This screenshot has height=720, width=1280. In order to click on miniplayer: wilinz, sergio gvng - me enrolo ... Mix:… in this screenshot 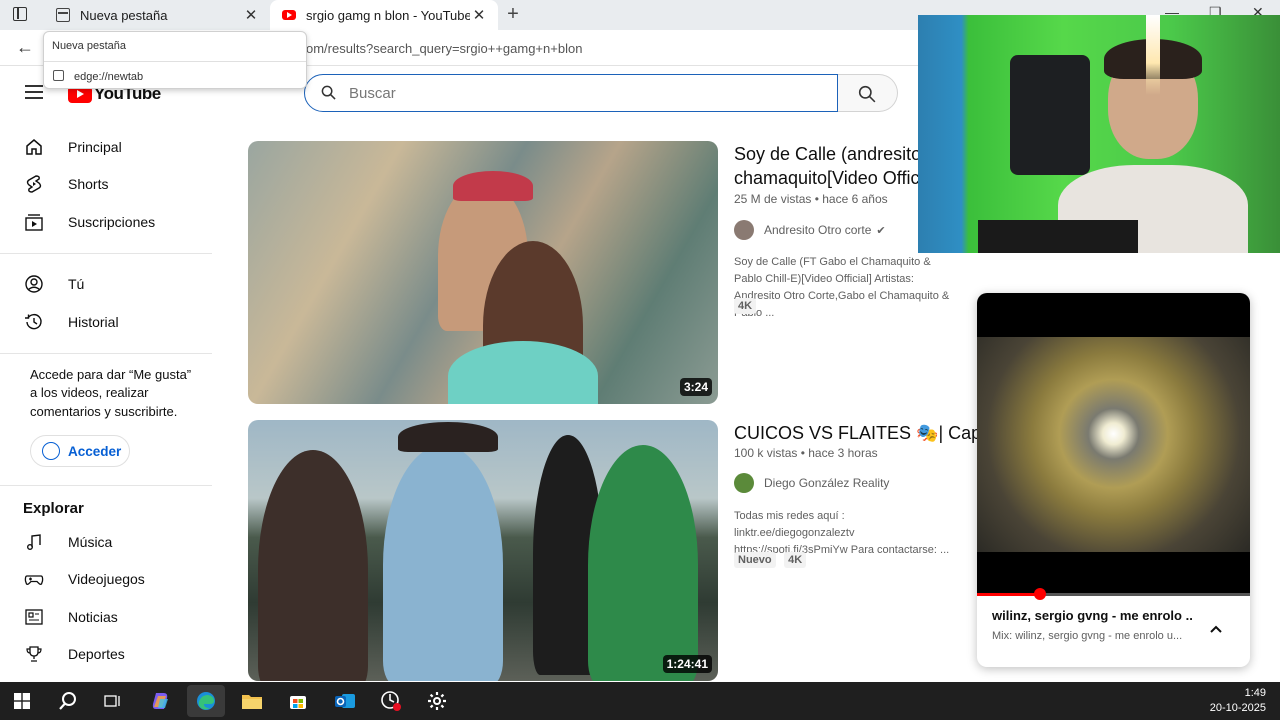, I will do `click(1113, 480)`.